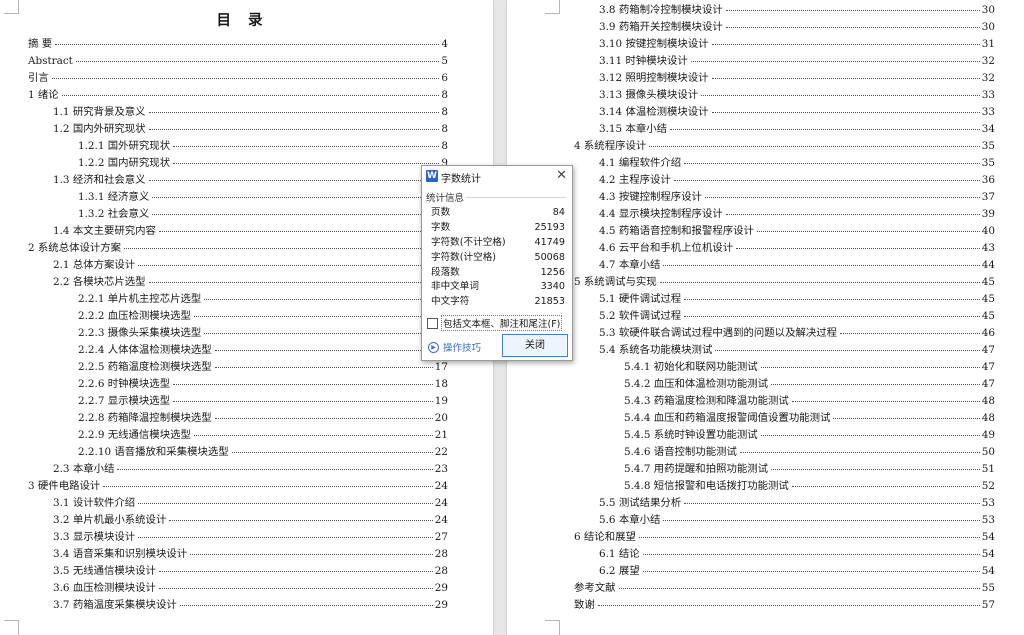 This screenshot has height=635, width=1024. Describe the element at coordinates (497, 176) in the screenshot. I see `dialog-title-bar: W 字数统计 ✕` at that location.